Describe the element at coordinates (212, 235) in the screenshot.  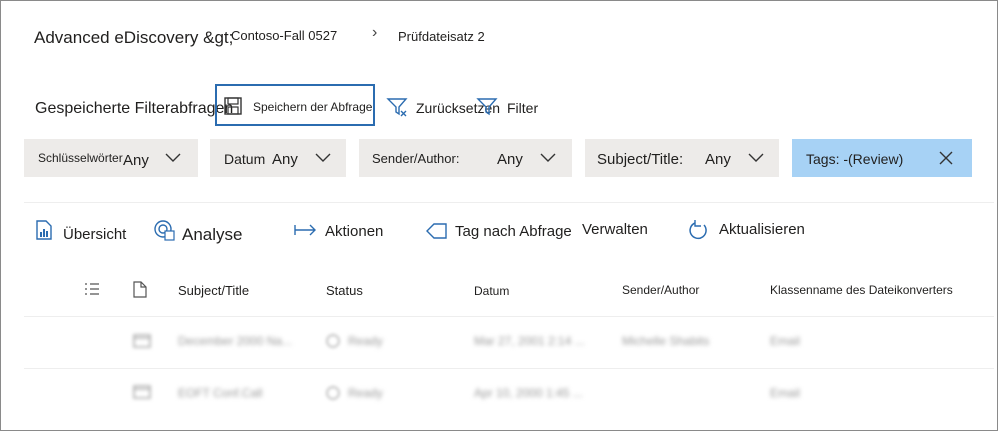
I see `analysis-button: Analyse` at that location.